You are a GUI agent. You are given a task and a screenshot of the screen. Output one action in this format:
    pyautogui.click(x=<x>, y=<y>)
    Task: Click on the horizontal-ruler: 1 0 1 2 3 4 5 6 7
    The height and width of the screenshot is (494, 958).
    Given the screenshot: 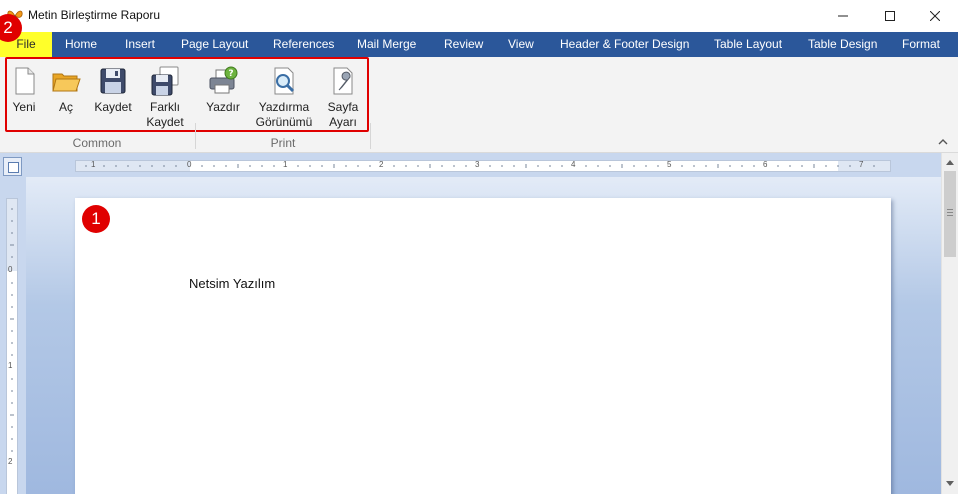 What is the action you would take?
    pyautogui.click(x=483, y=166)
    